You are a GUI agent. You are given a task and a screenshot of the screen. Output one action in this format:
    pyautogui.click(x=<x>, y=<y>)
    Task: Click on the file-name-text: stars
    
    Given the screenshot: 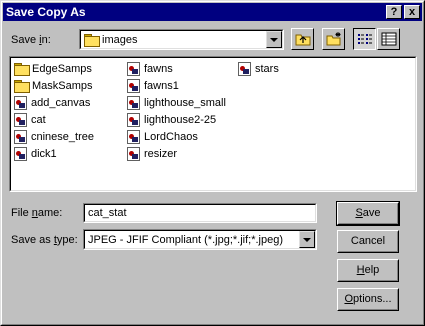 What is the action you would take?
    pyautogui.click(x=267, y=68)
    